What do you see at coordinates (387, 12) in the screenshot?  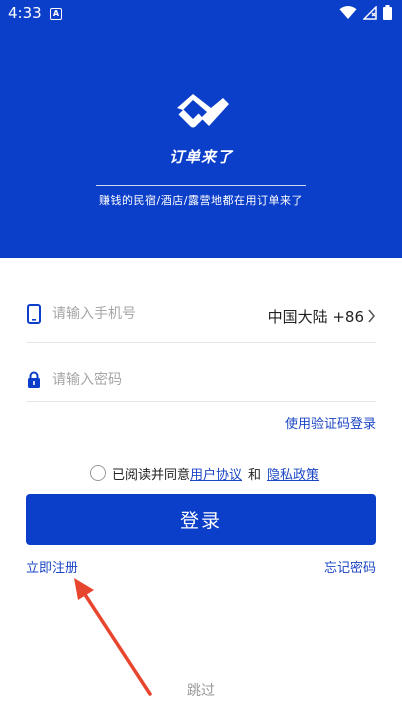 I see `battery-icon` at bounding box center [387, 12].